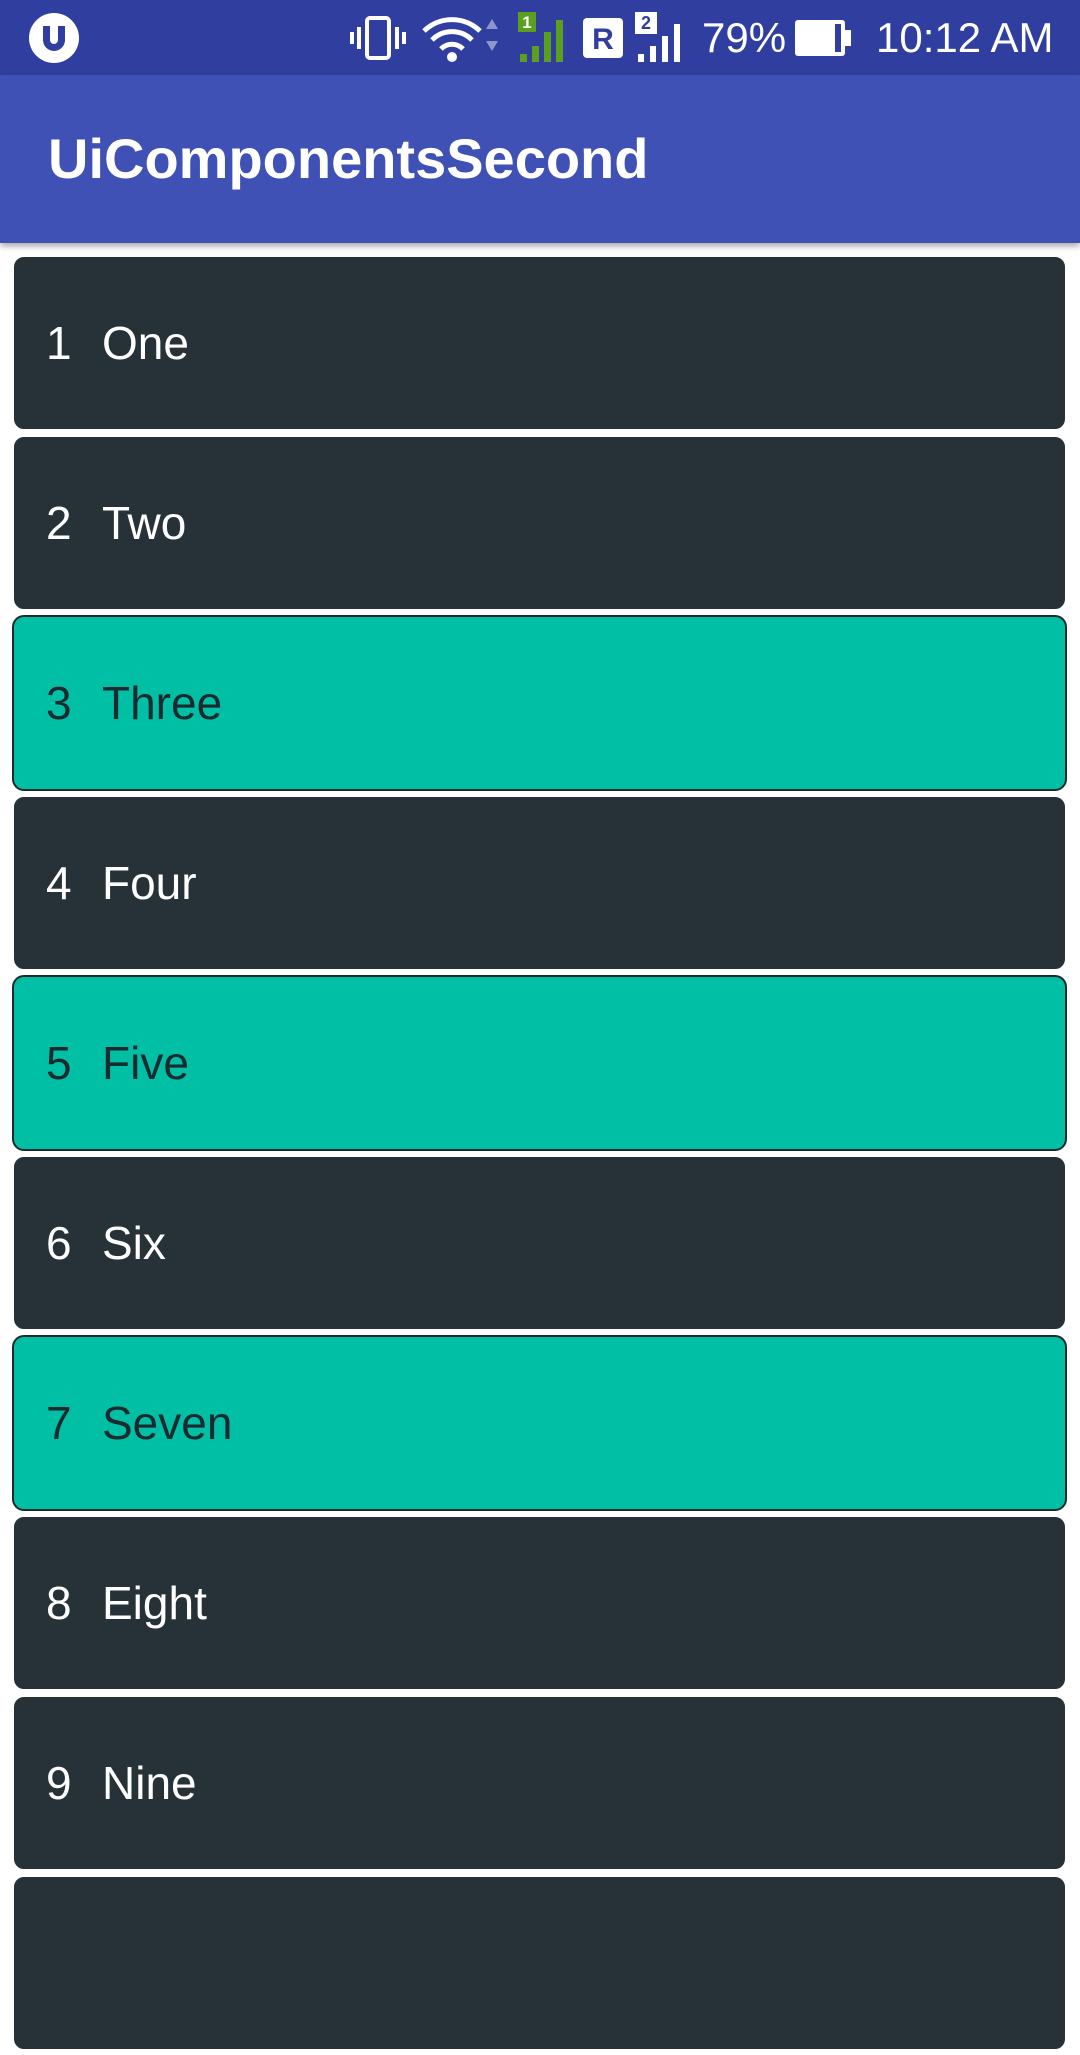 This screenshot has height=2055, width=1080. What do you see at coordinates (59, 523) in the screenshot?
I see `item-number: 2` at bounding box center [59, 523].